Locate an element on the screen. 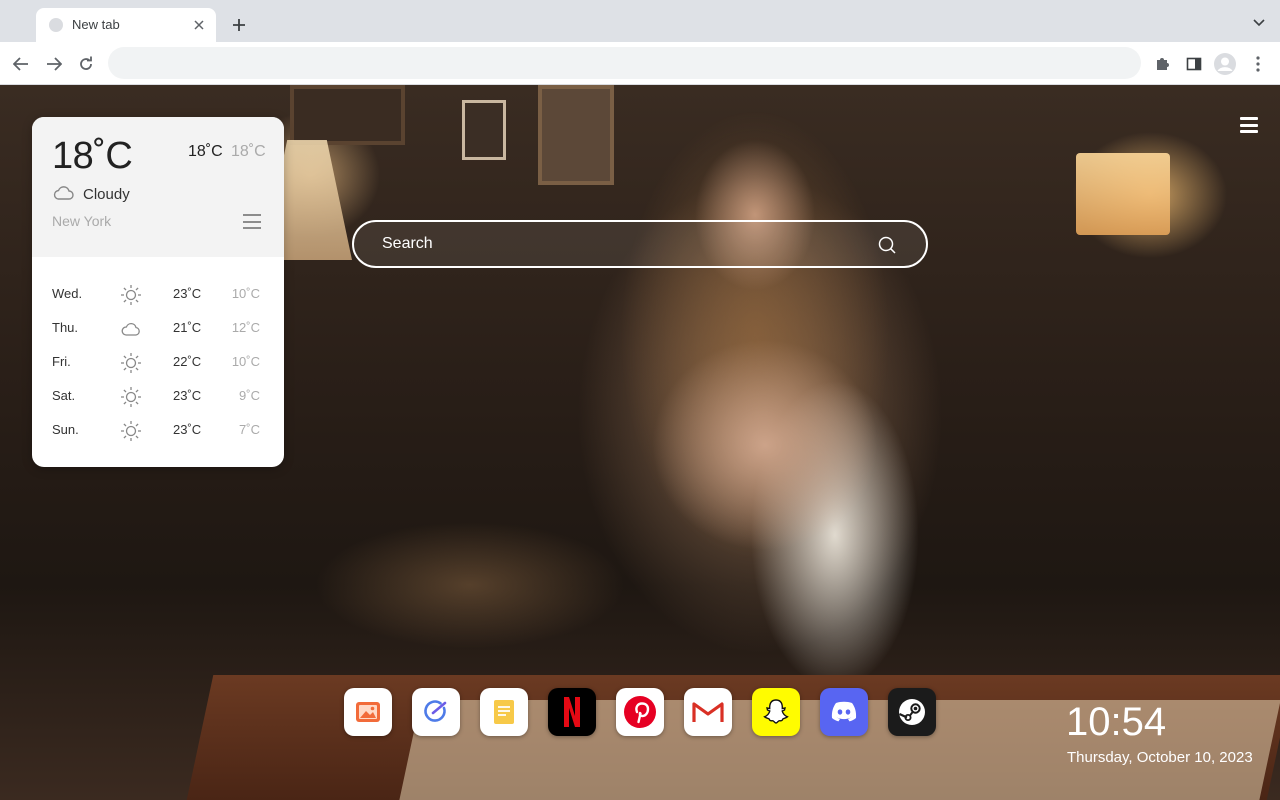  discord-app-button is located at coordinates (844, 712).